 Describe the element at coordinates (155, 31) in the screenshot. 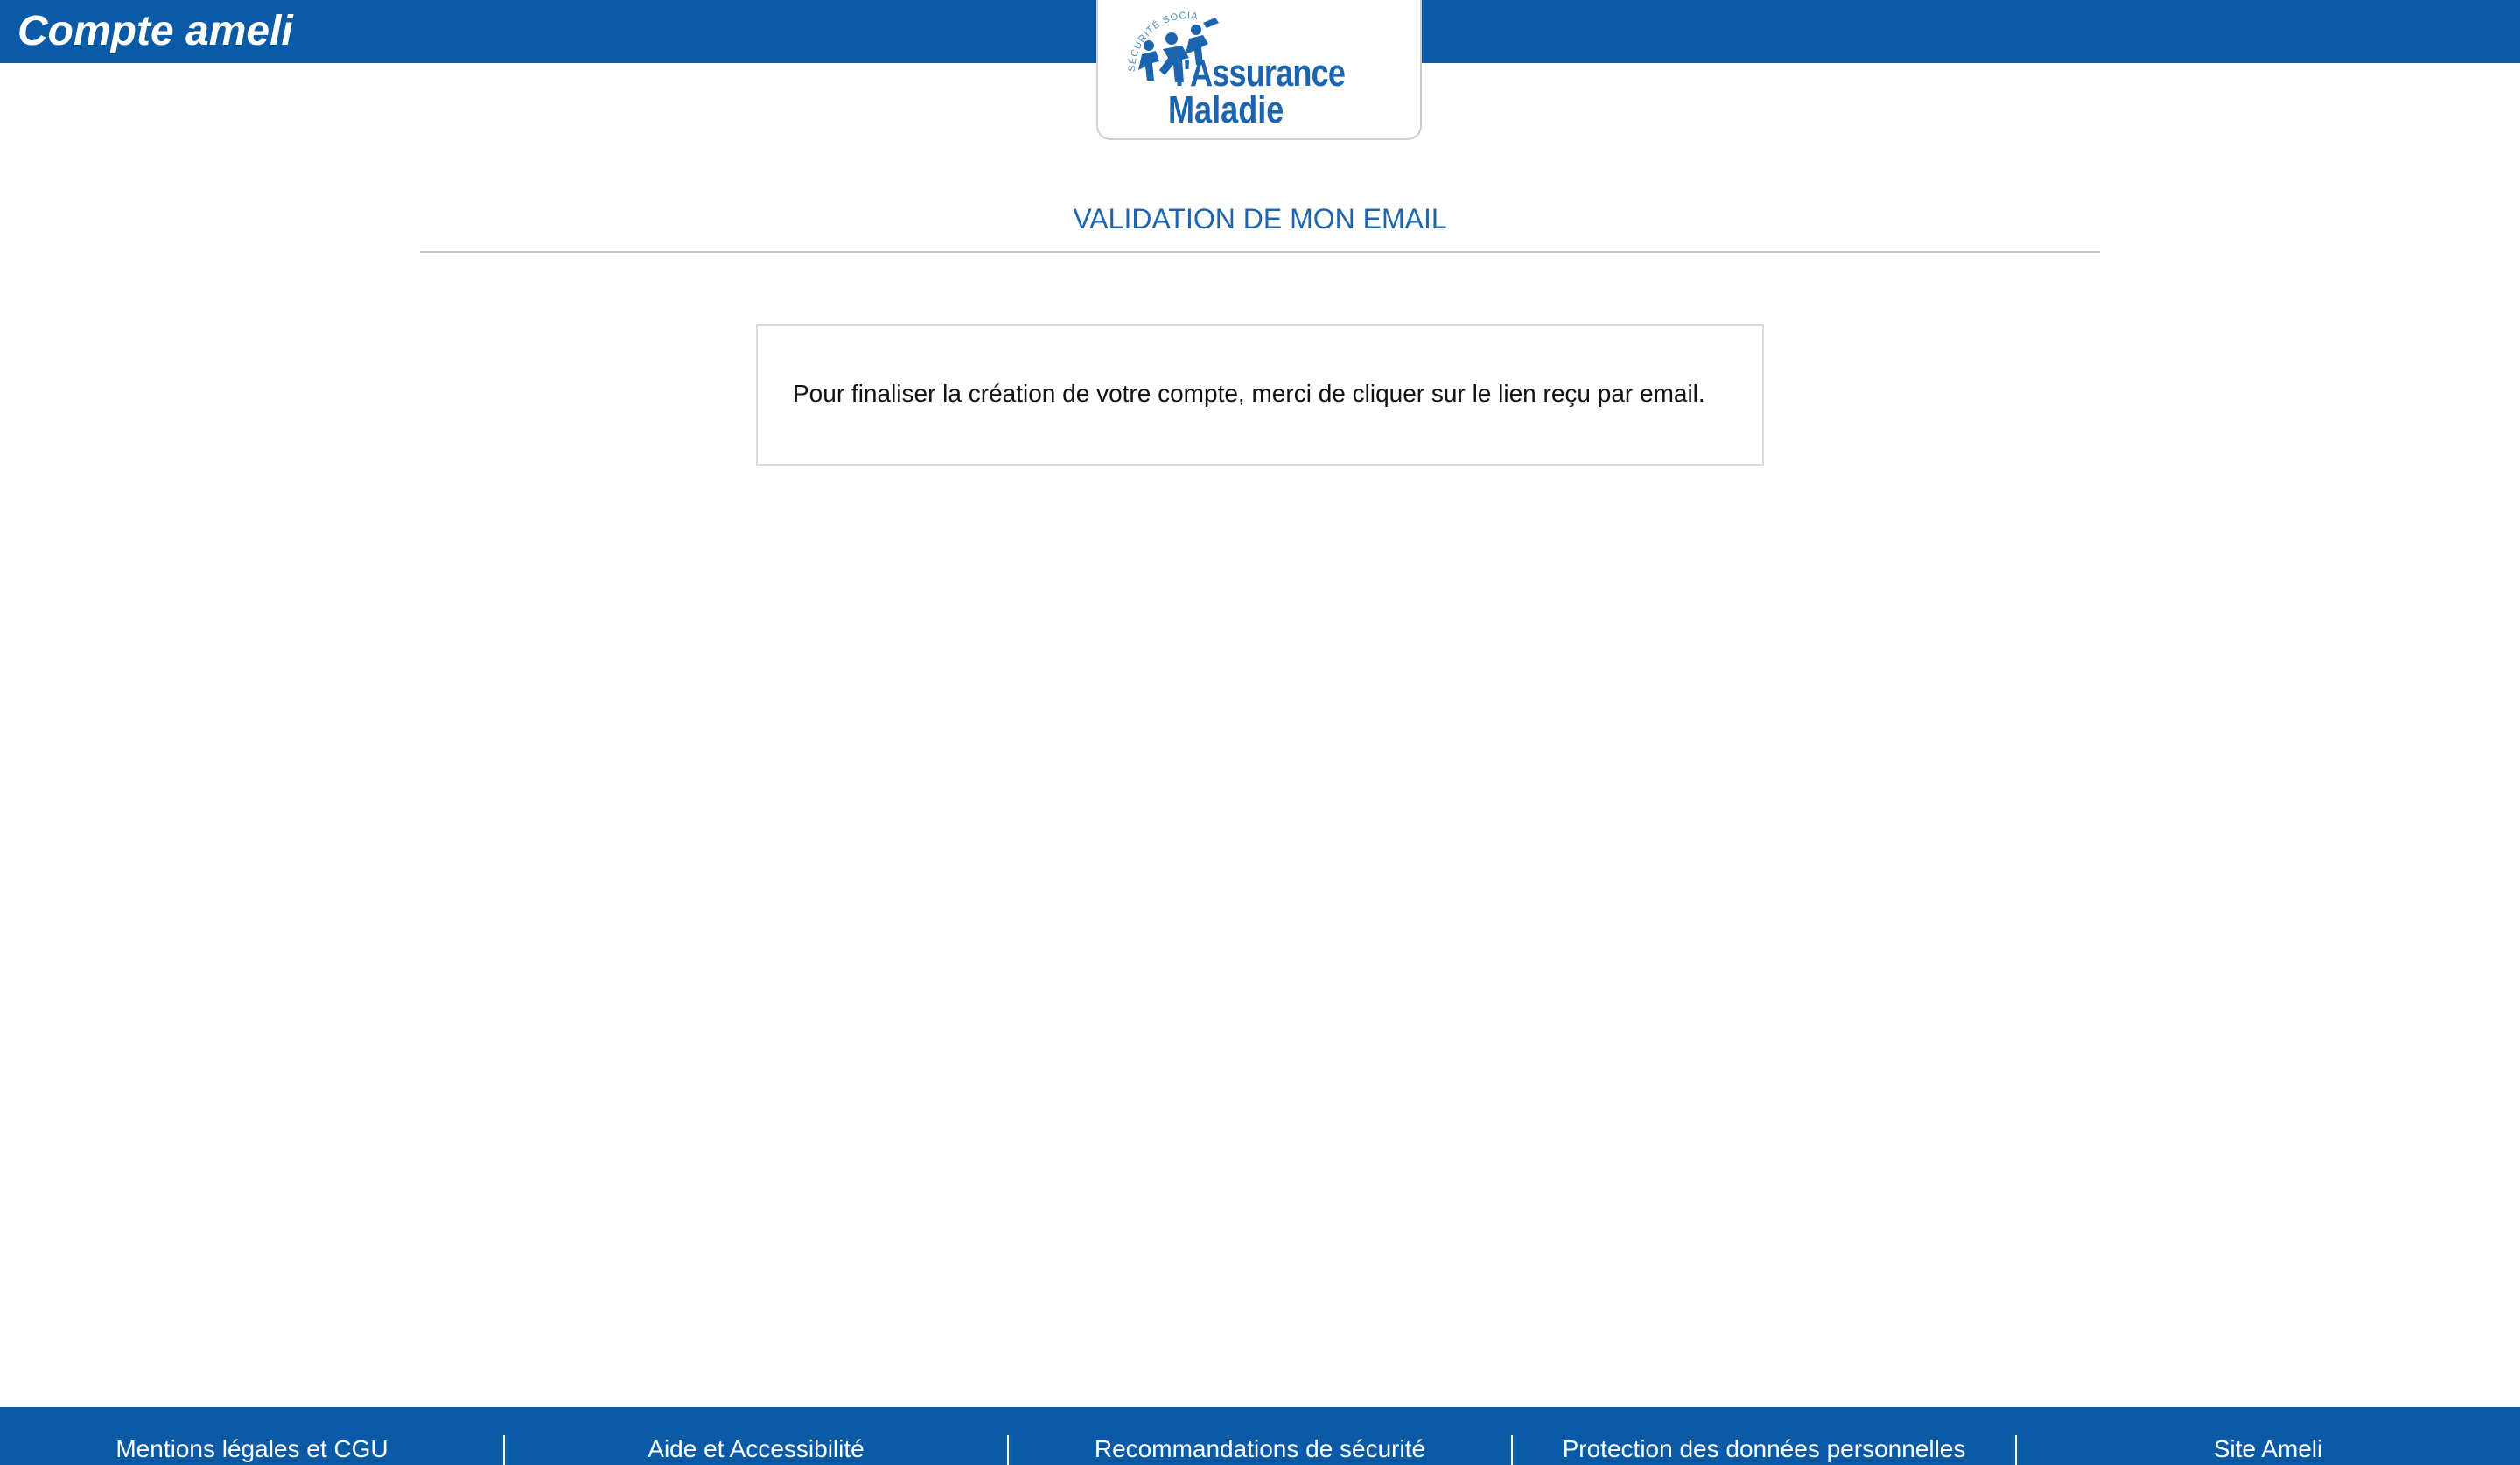

I see `app-title: Compte ameli` at that location.